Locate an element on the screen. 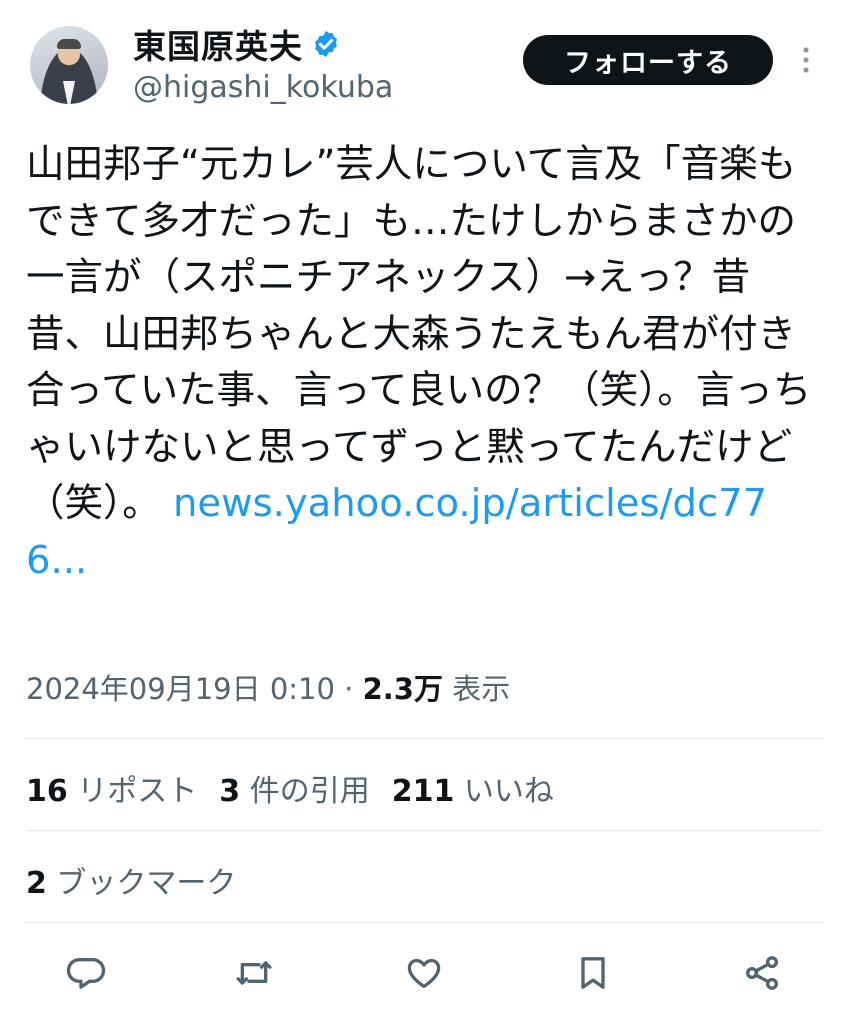 Image resolution: width=848 pixels, height=1024 pixels. bookmark-button is located at coordinates (593, 973).